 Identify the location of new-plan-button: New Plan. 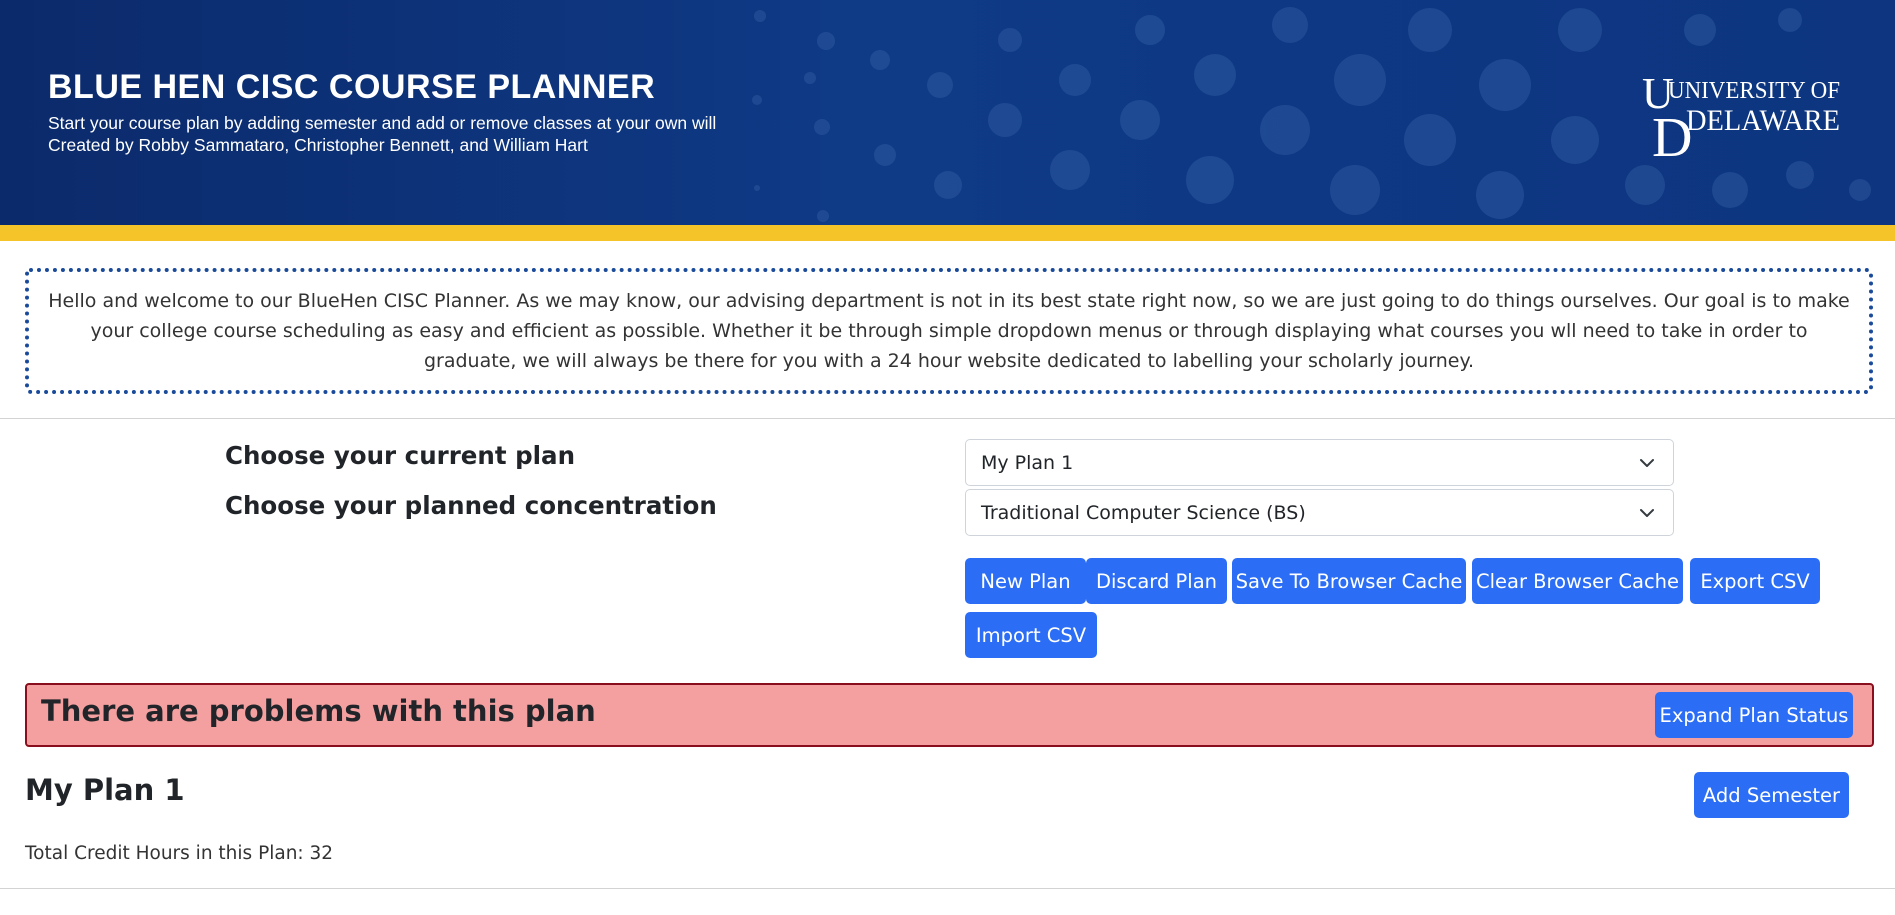
(1025, 581).